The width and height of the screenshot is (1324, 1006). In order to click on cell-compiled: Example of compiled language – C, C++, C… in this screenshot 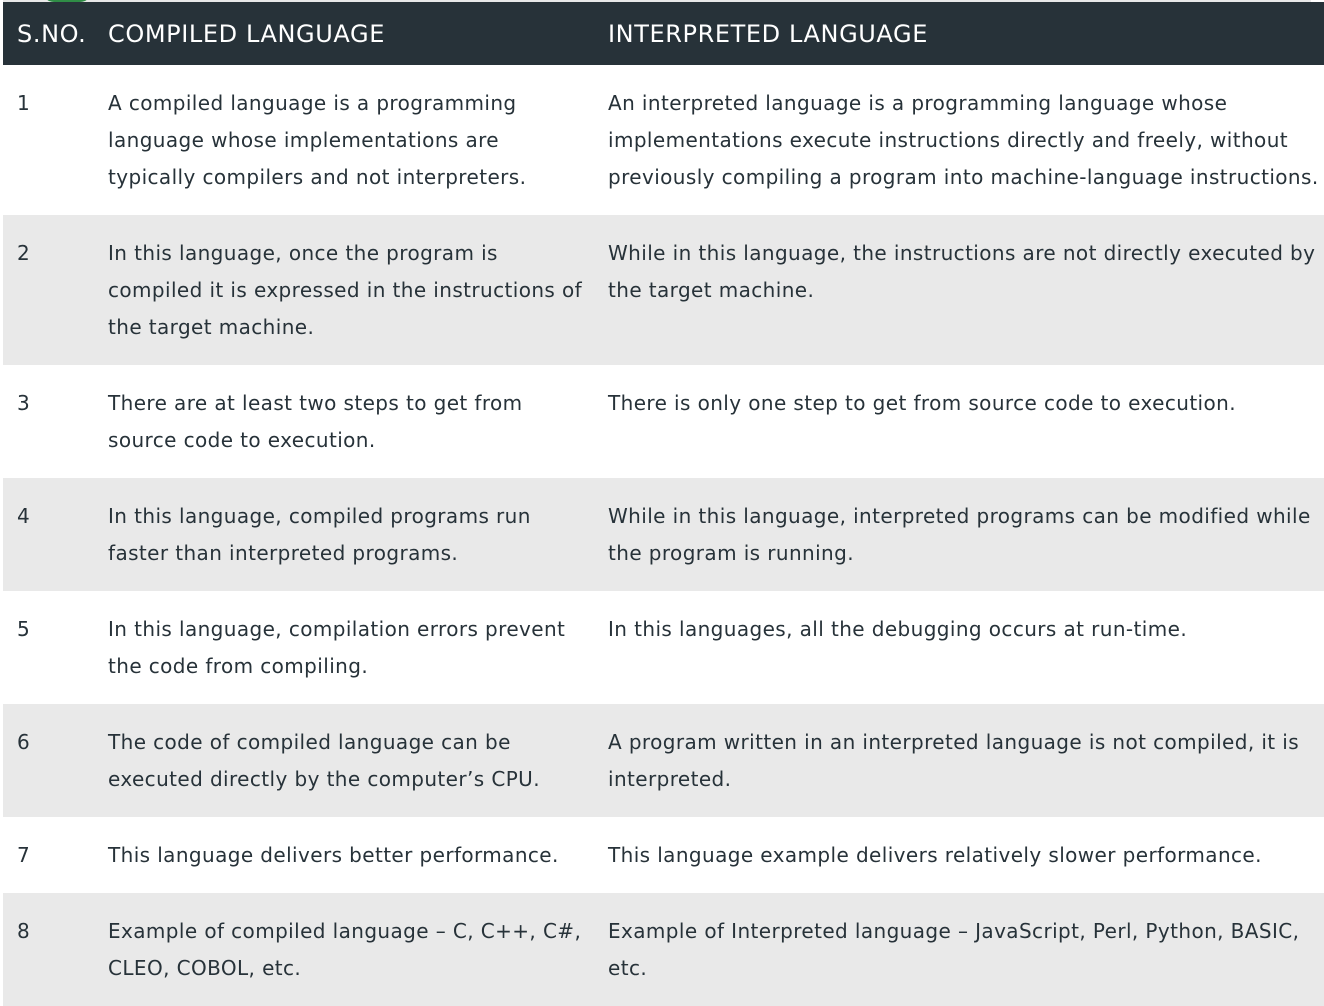, I will do `click(345, 949)`.